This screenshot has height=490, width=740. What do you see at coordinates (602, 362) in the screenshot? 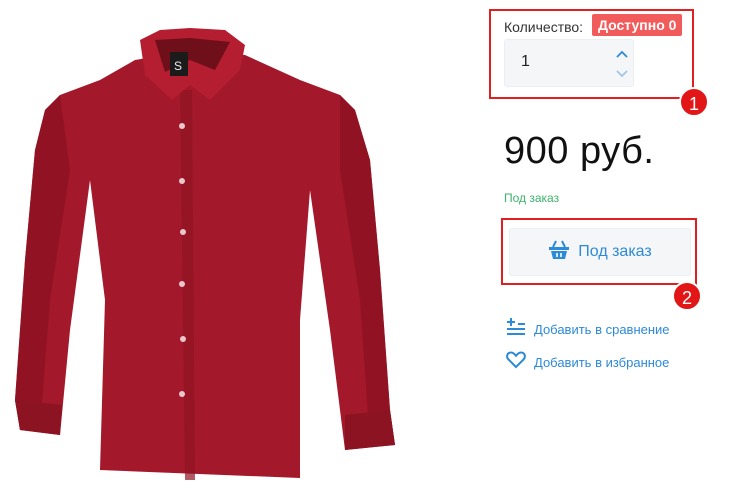
I see `add-to-favorites-label: Добавить в избранное` at bounding box center [602, 362].